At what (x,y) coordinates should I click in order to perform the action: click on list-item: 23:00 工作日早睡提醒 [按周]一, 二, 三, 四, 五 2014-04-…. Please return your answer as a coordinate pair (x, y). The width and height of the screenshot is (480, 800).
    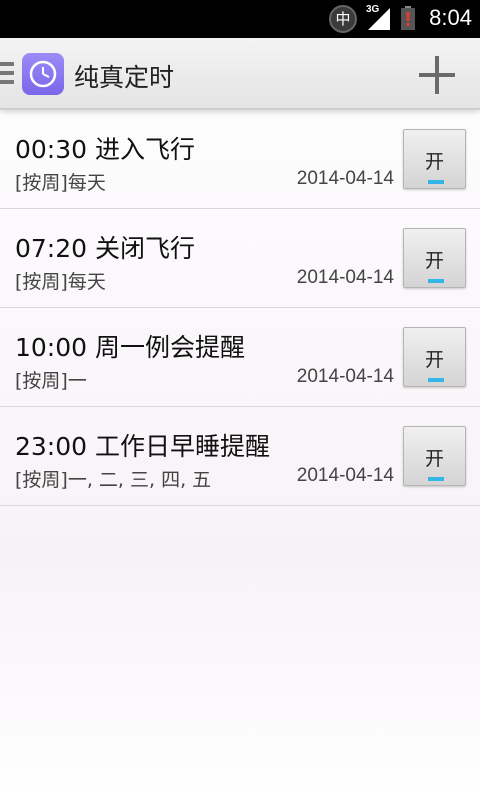
    Looking at the image, I should click on (240, 456).